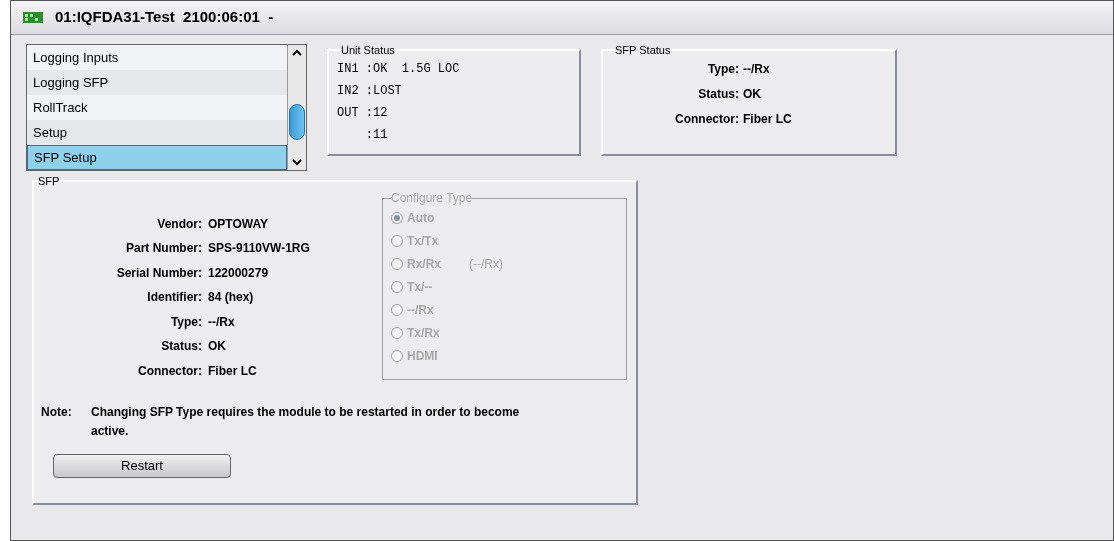 This screenshot has width=1114, height=541. Describe the element at coordinates (157, 107) in the screenshot. I see `list-item: RollTrack` at that location.